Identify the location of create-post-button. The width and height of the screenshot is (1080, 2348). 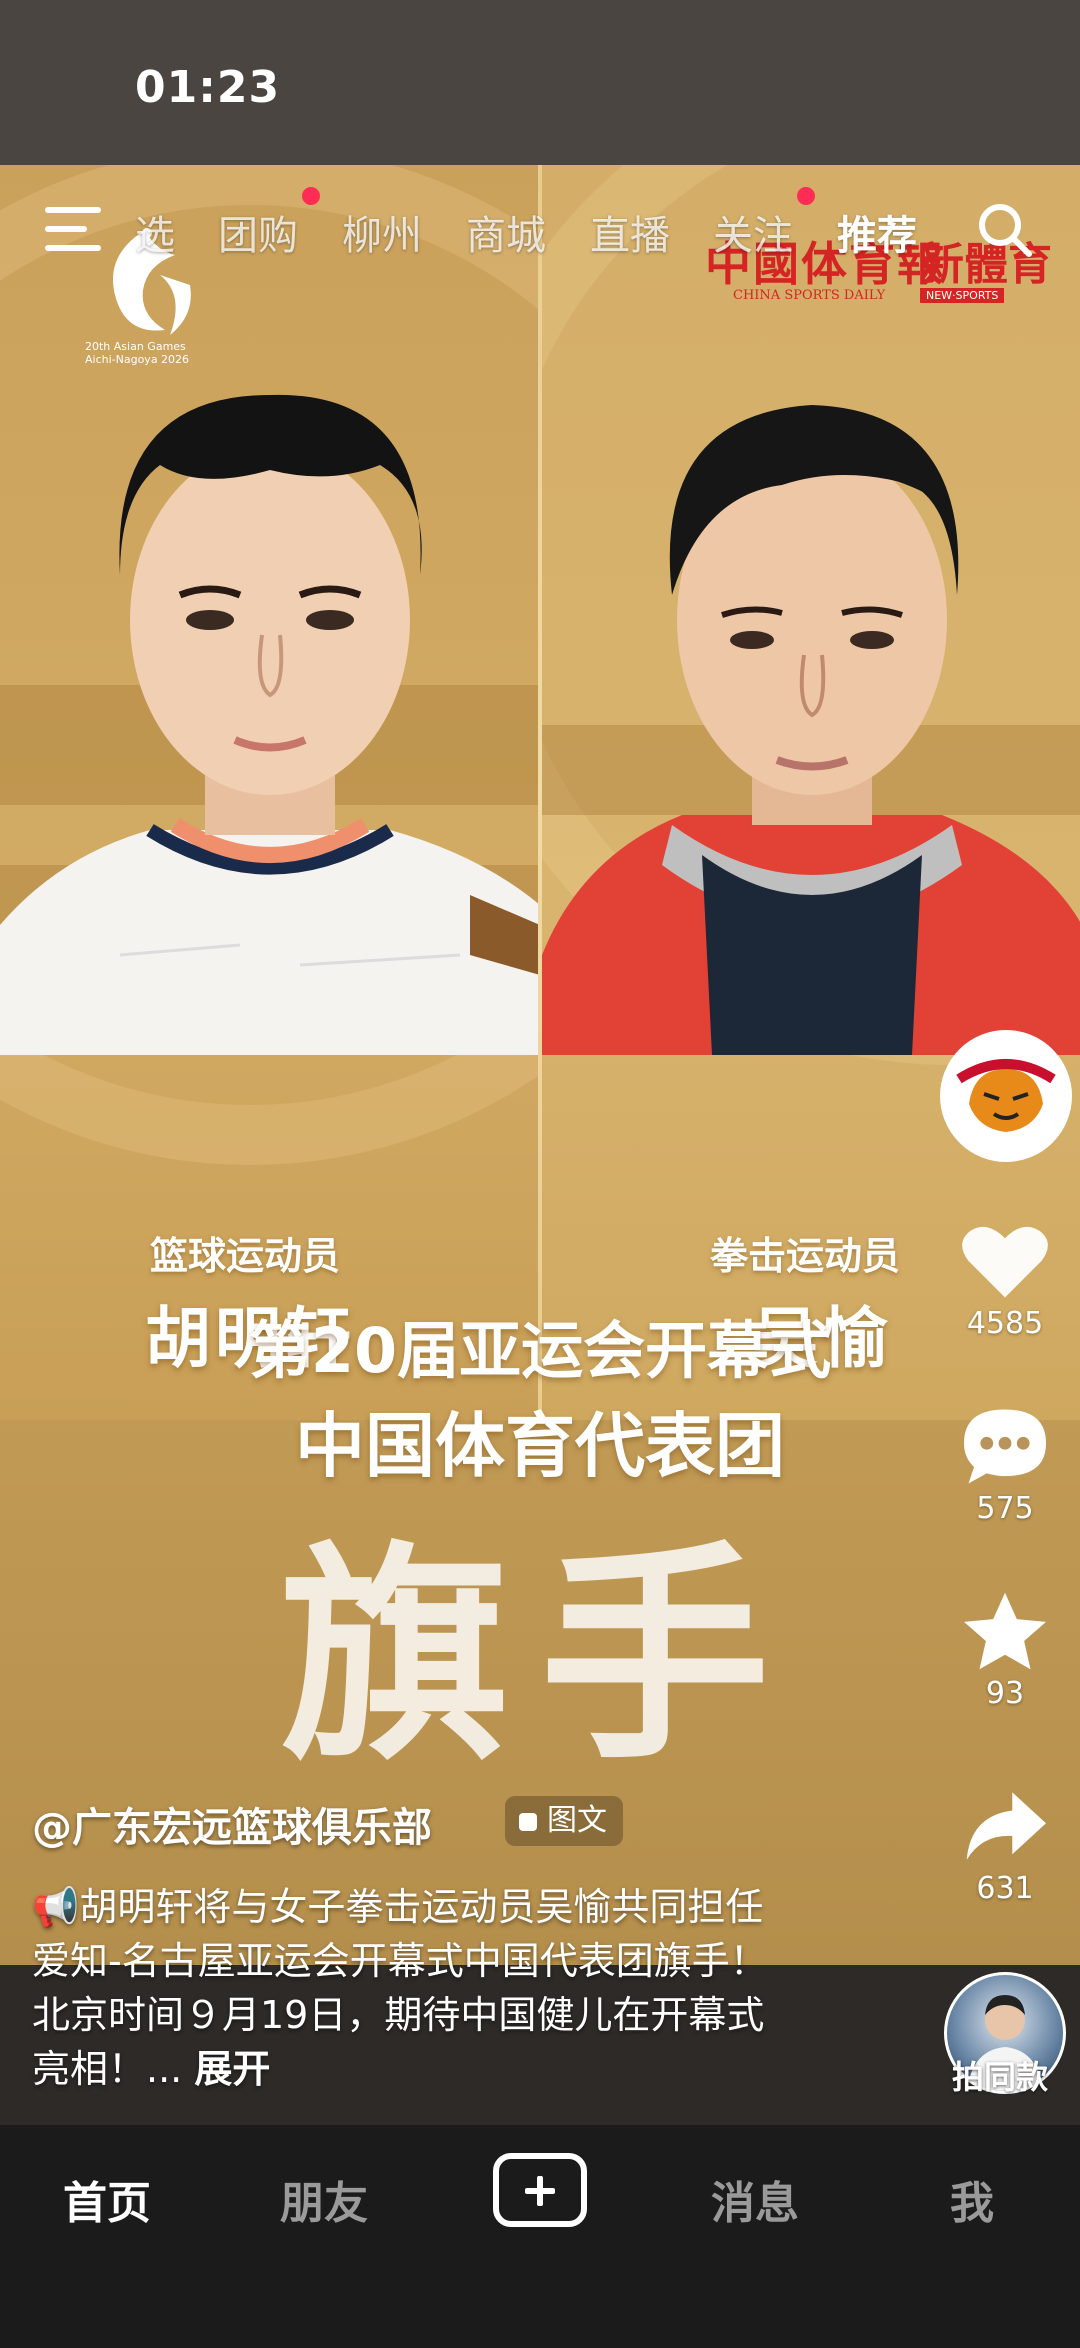
(540, 2190).